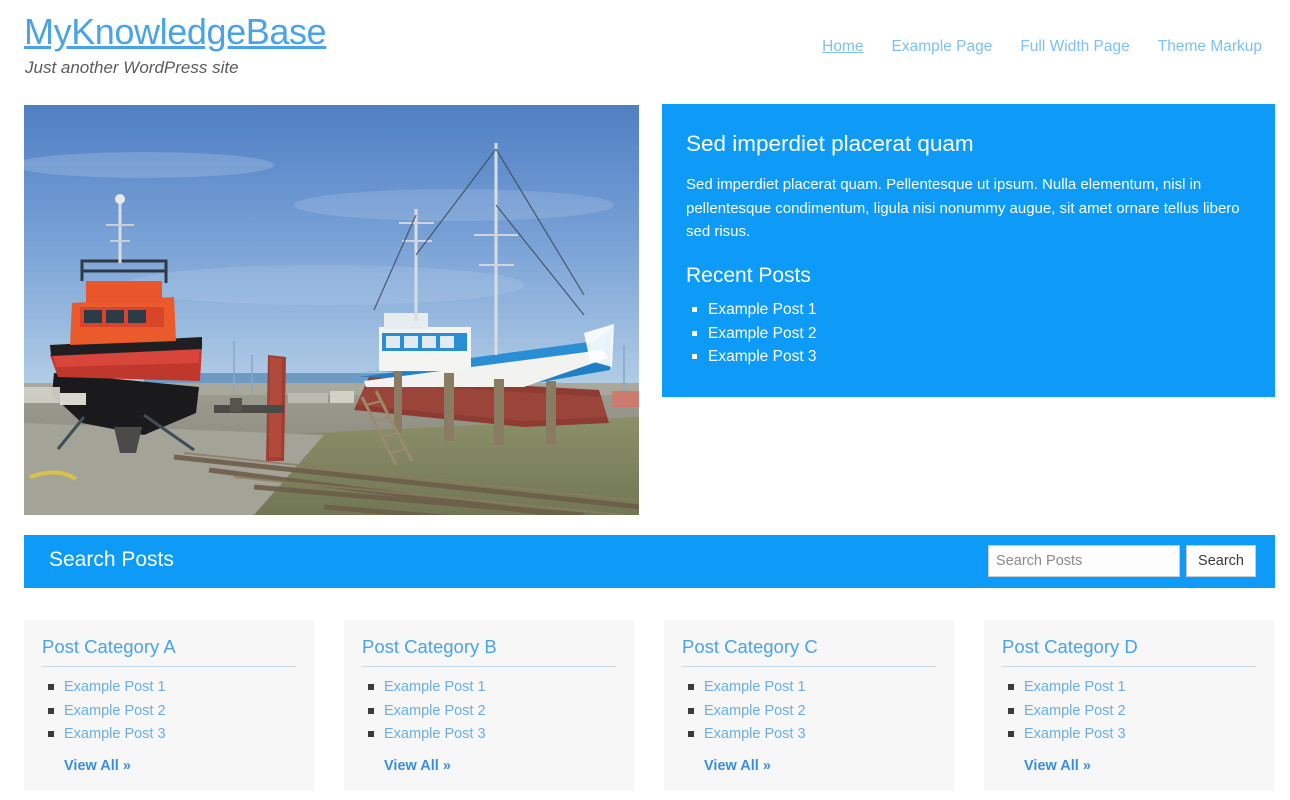 This screenshot has width=1290, height=800. What do you see at coordinates (1074, 47) in the screenshot?
I see `nav-item-full-width-page: Full Width Page` at bounding box center [1074, 47].